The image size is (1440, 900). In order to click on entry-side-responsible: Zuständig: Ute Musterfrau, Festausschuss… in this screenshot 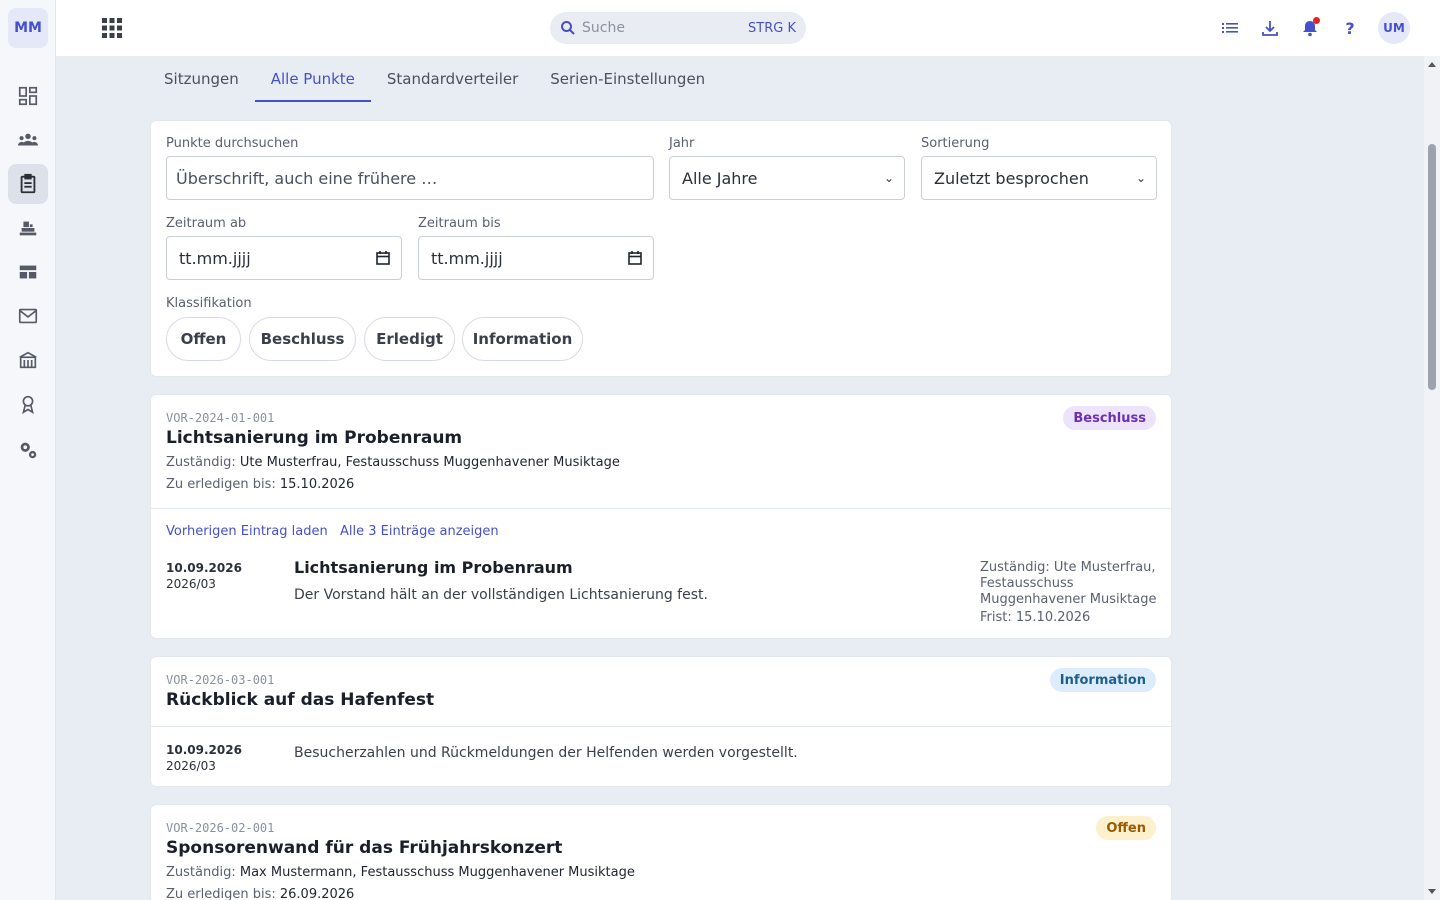, I will do `click(1068, 583)`.